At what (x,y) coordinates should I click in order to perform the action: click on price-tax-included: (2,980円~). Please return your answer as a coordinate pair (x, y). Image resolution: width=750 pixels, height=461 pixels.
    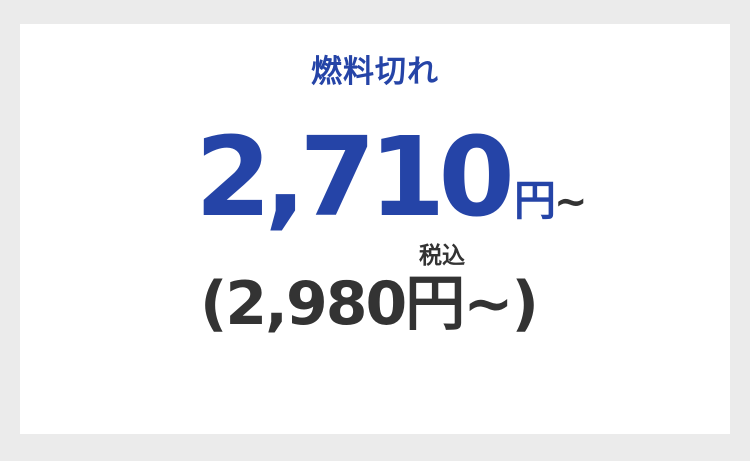
    Looking at the image, I should click on (369, 304).